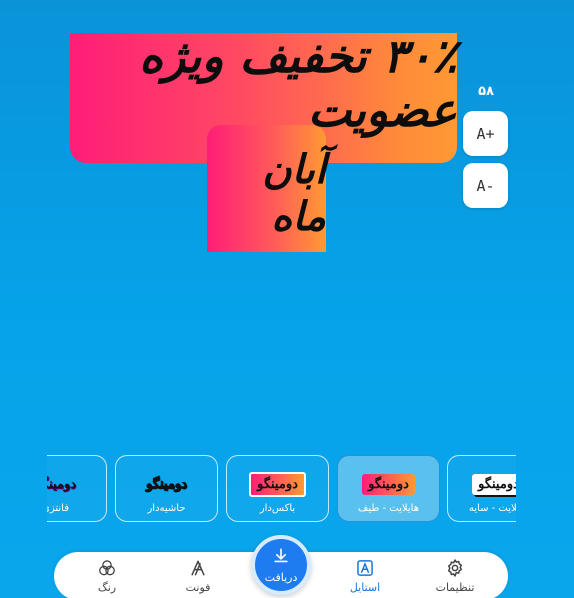  What do you see at coordinates (455, 568) in the screenshot?
I see `gear-icon` at bounding box center [455, 568].